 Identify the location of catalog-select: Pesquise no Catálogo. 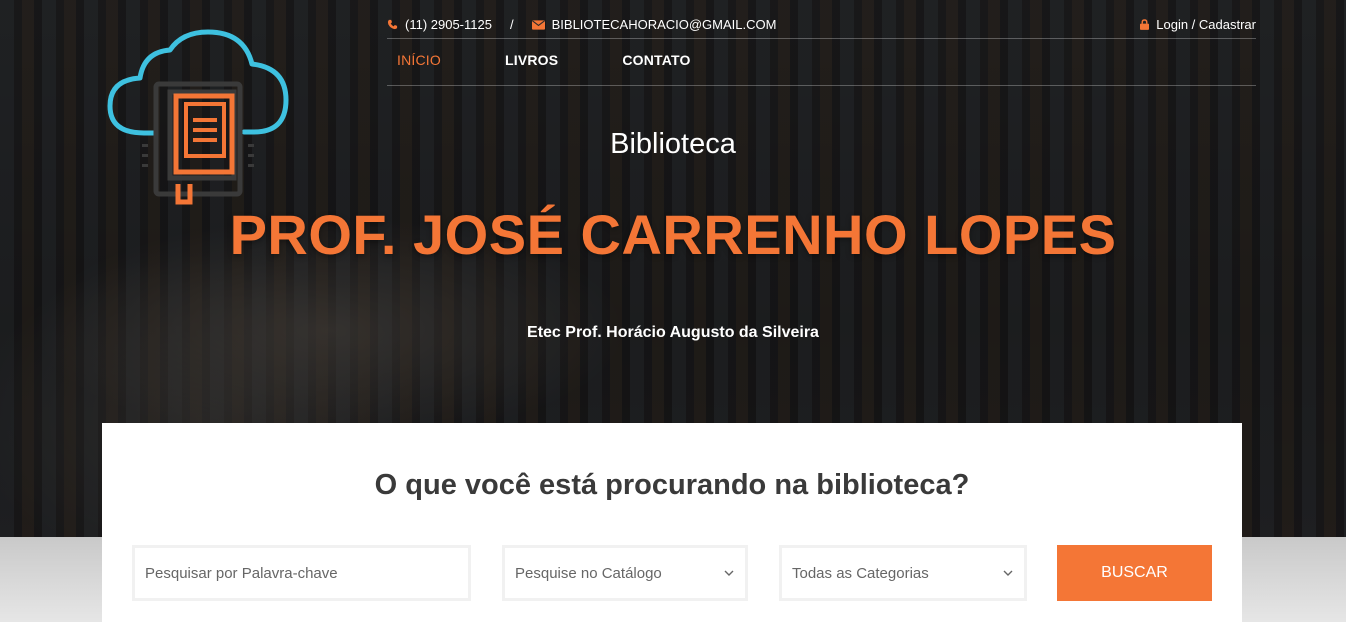
(625, 573).